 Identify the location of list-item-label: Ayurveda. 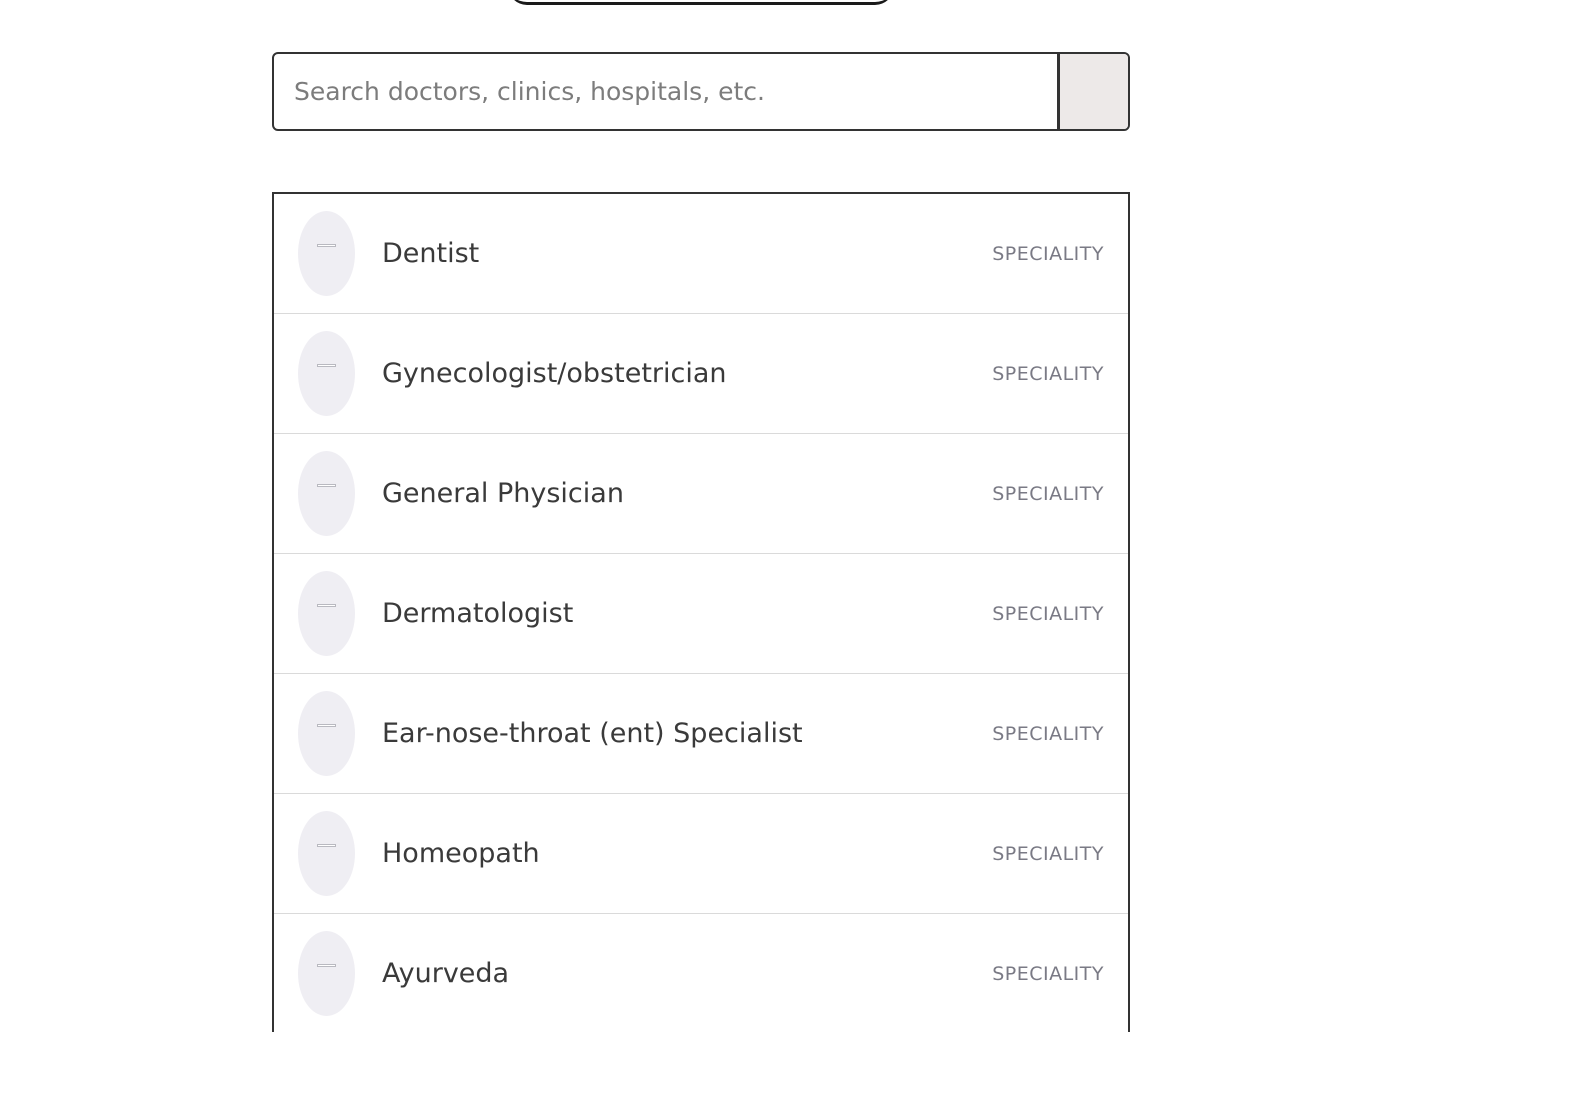
(446, 973).